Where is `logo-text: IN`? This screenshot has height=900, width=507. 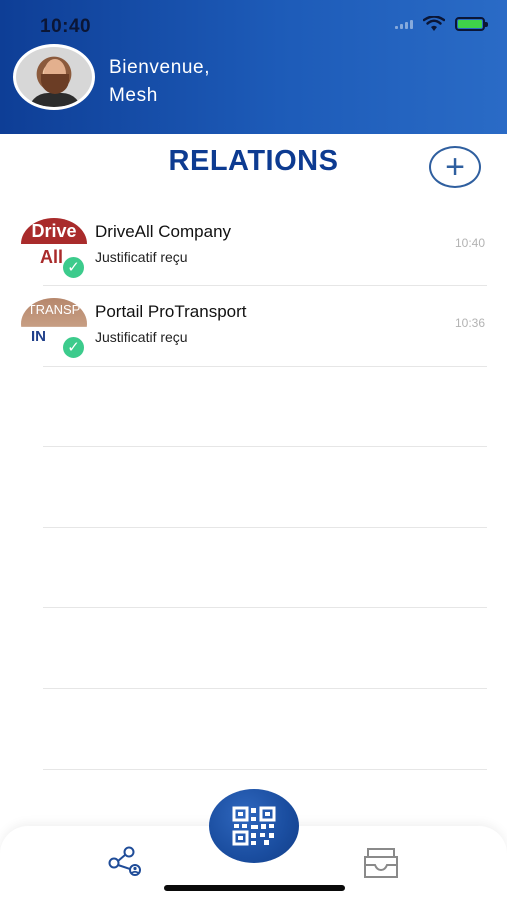
logo-text: IN is located at coordinates (38, 336).